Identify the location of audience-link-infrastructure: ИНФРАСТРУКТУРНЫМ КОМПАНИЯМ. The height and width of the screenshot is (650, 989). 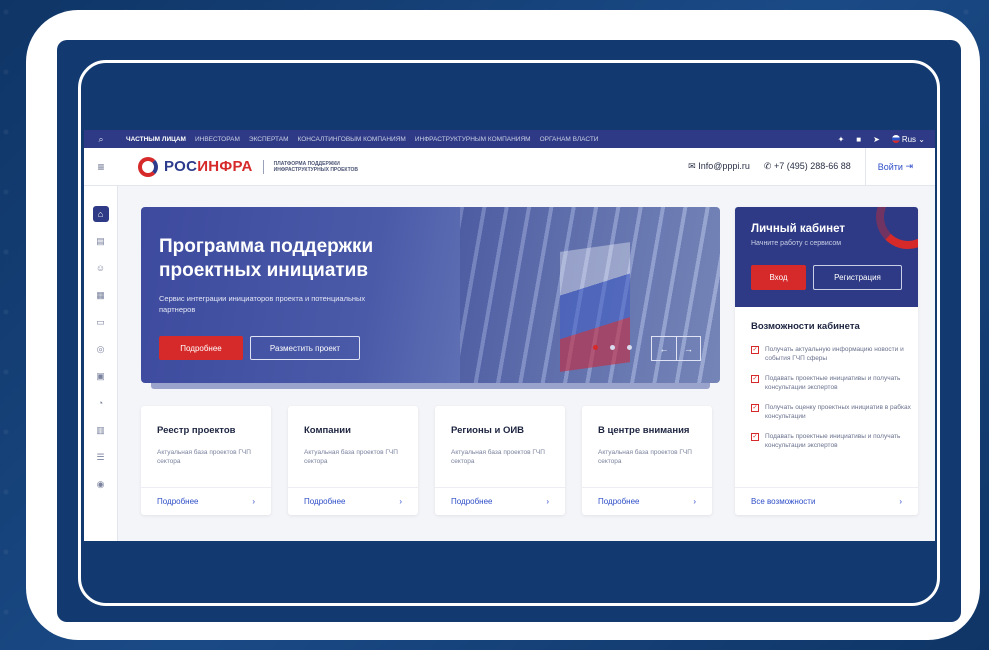
(473, 139).